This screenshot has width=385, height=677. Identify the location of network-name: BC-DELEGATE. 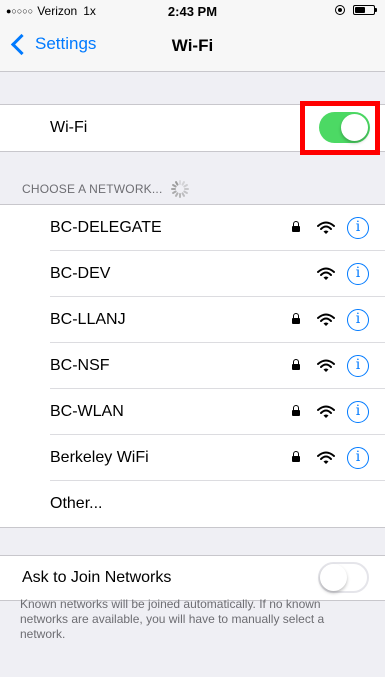
(106, 227).